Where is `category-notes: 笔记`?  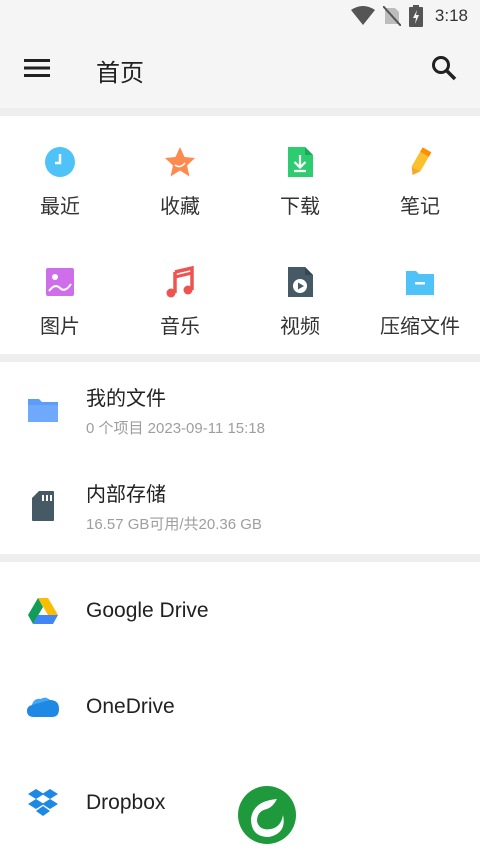 category-notes: 笔记 is located at coordinates (420, 176).